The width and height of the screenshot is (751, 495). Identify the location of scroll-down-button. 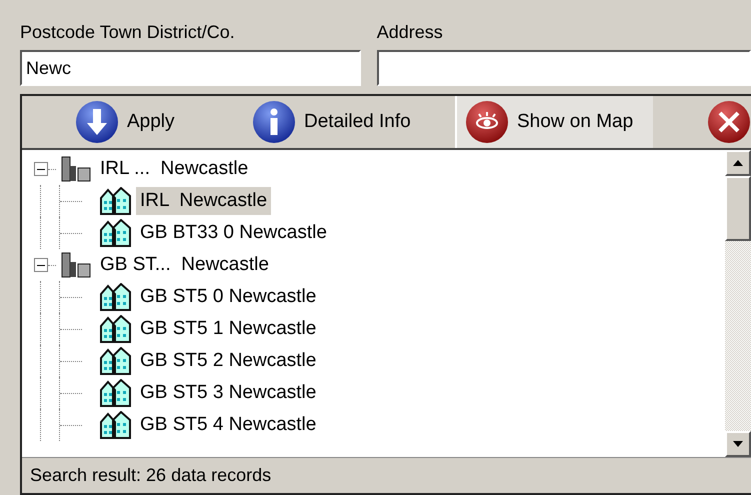
(738, 444).